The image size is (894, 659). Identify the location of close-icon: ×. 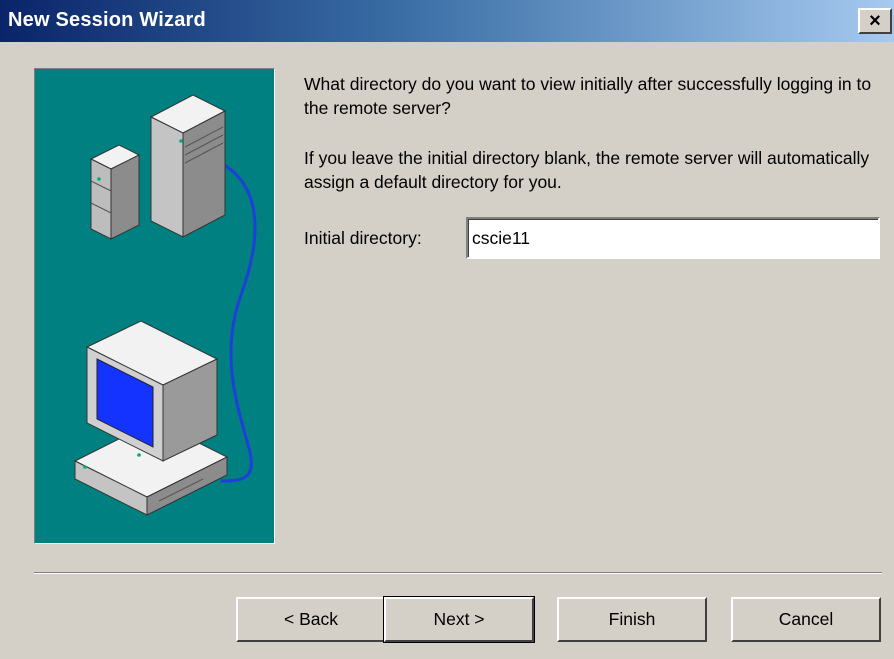
(875, 21).